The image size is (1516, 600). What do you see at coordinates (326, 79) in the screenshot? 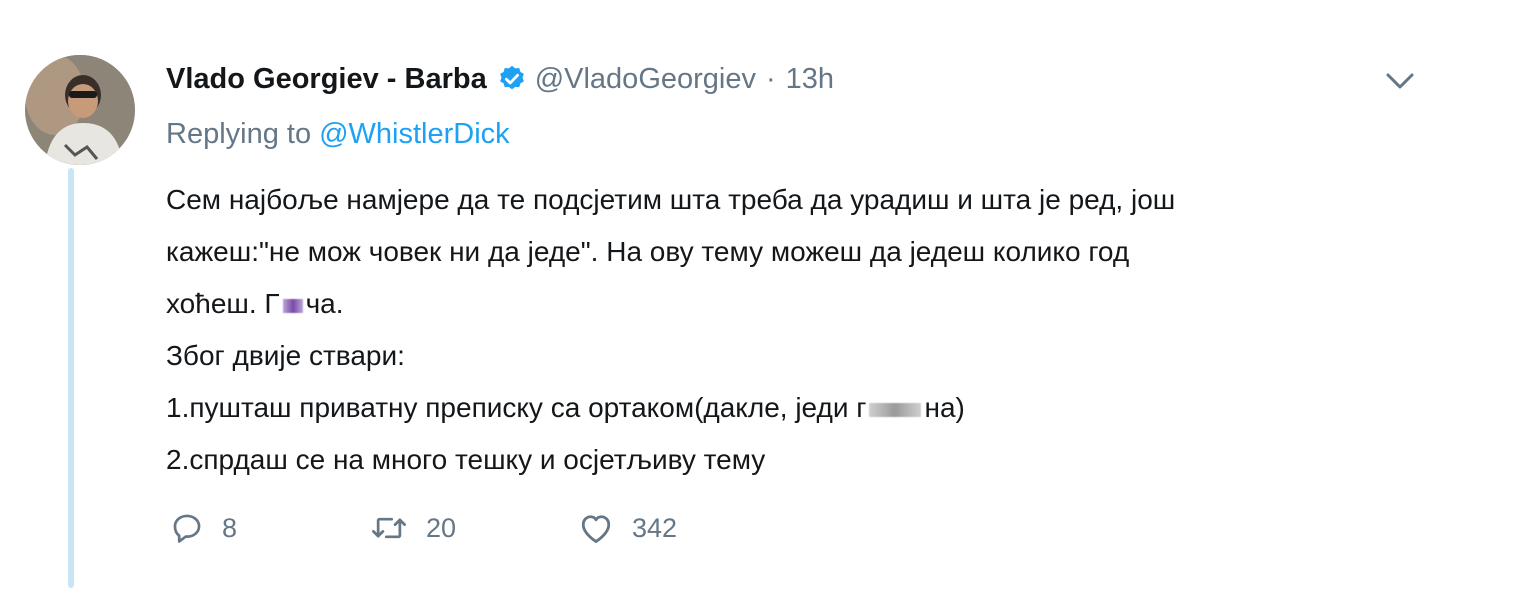
I see `author-name: Vlado Georgiev - Barba` at bounding box center [326, 79].